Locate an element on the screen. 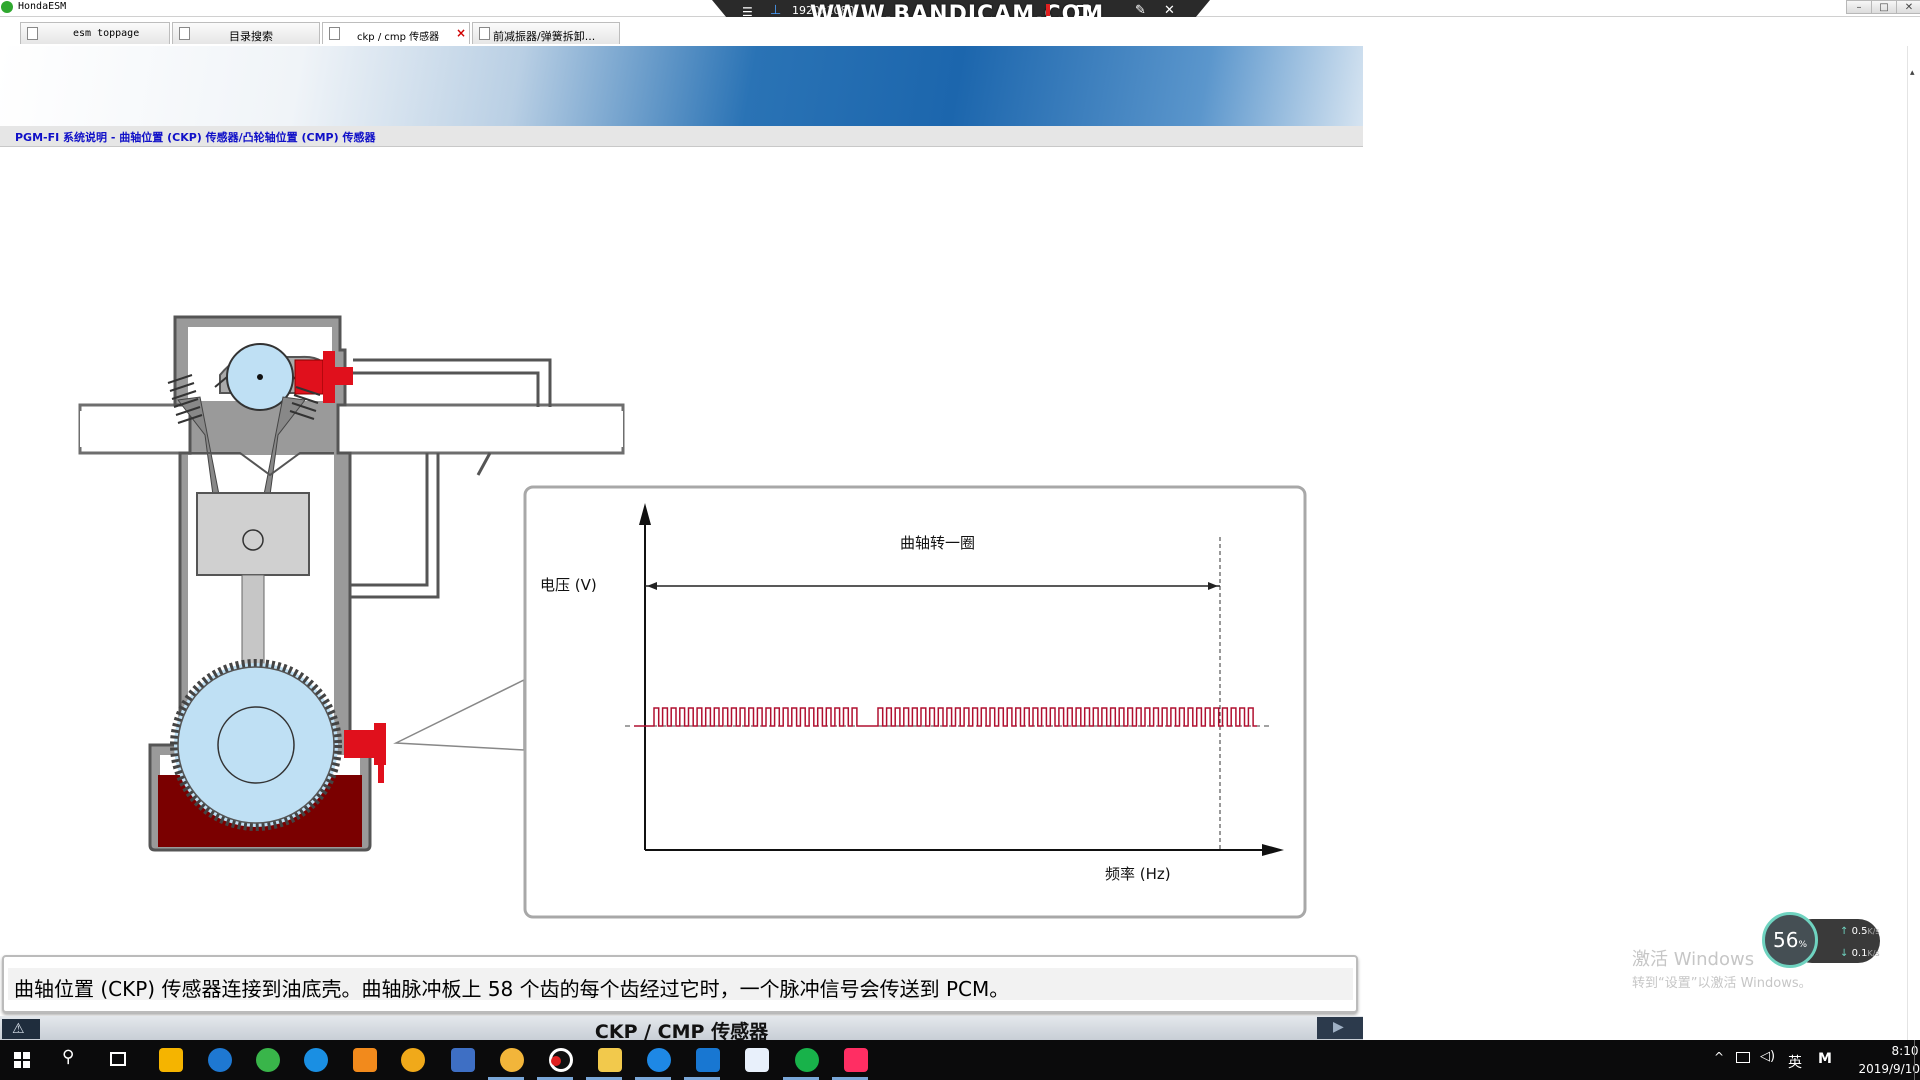 The width and height of the screenshot is (1920, 1080). recorder-close-icon: ✕ is located at coordinates (1169, 10).